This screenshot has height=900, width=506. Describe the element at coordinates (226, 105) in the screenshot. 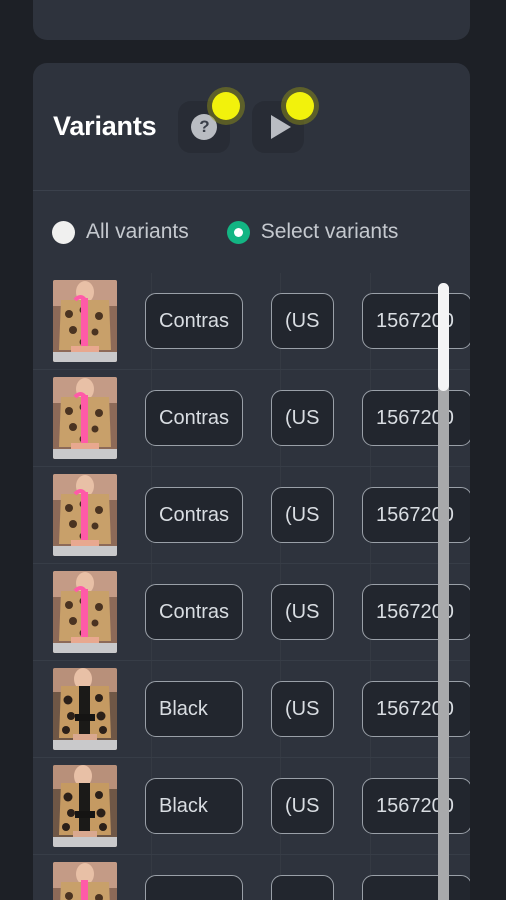

I see `help-notification-badge` at that location.